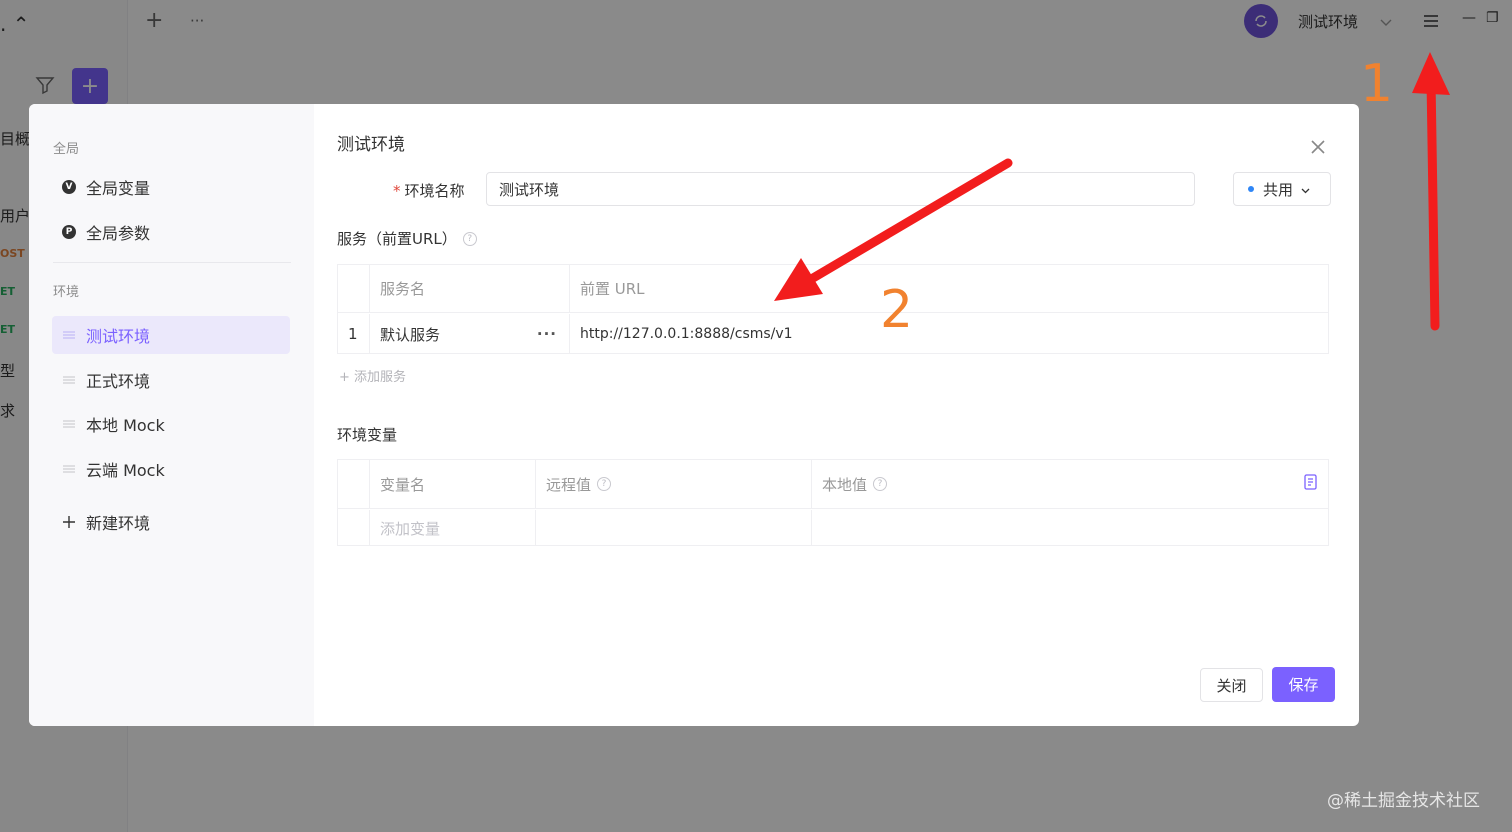  Describe the element at coordinates (949, 334) in the screenshot. I see `prefix-url-cell: http://127.0.0.1:8888/csms/v1` at that location.